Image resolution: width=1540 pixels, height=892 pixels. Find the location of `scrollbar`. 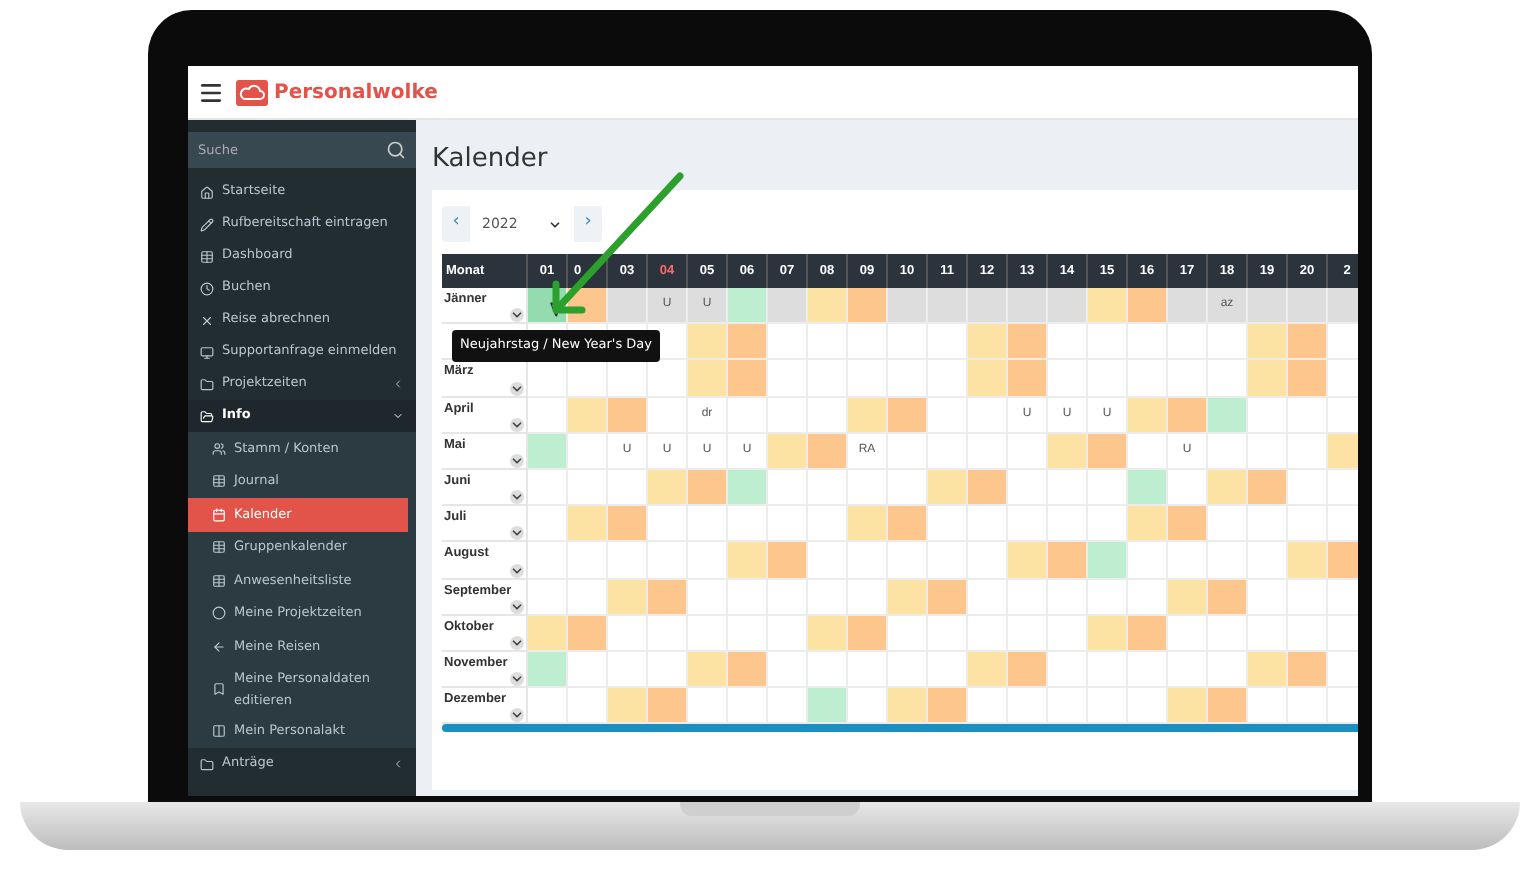

scrollbar is located at coordinates (900, 728).